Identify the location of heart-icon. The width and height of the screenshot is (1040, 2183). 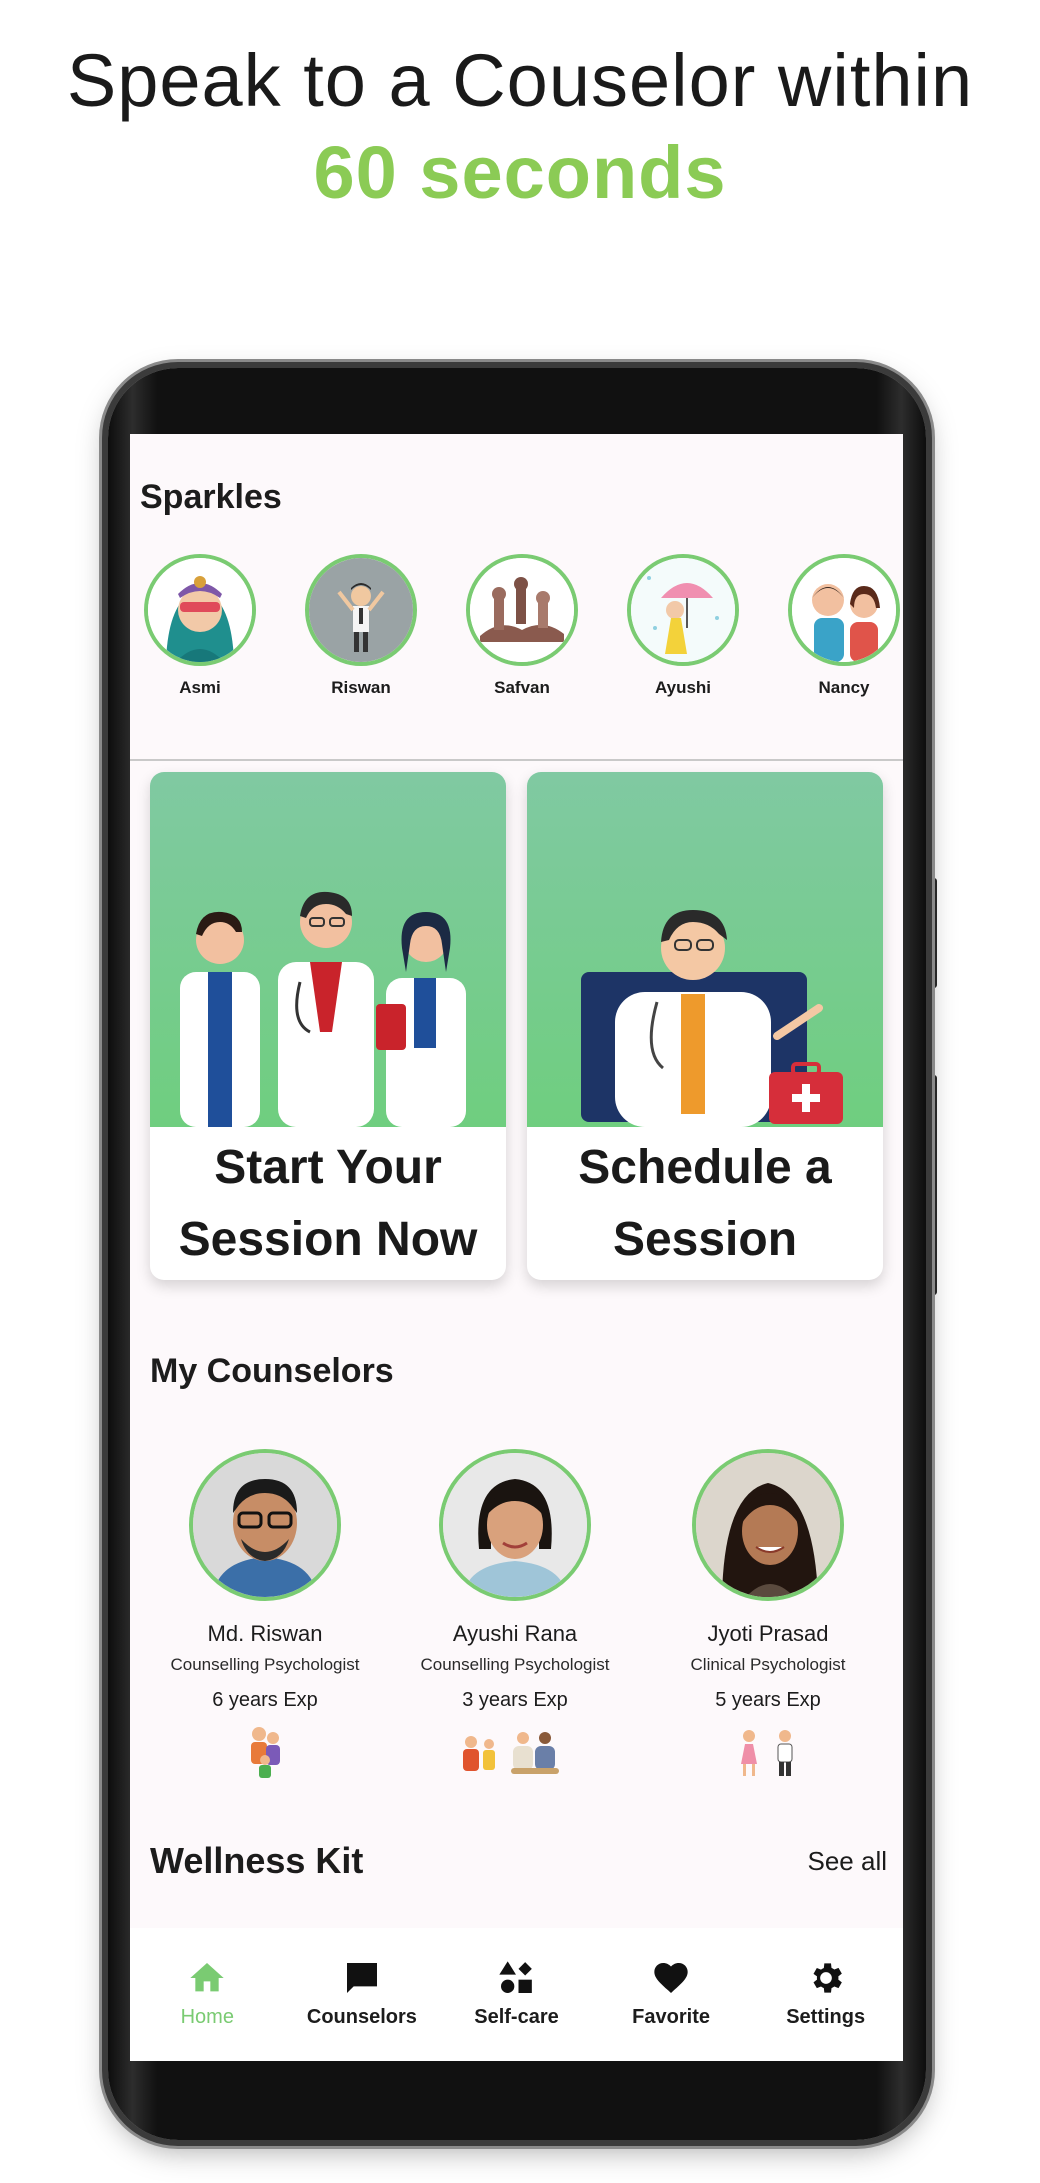
(671, 1978).